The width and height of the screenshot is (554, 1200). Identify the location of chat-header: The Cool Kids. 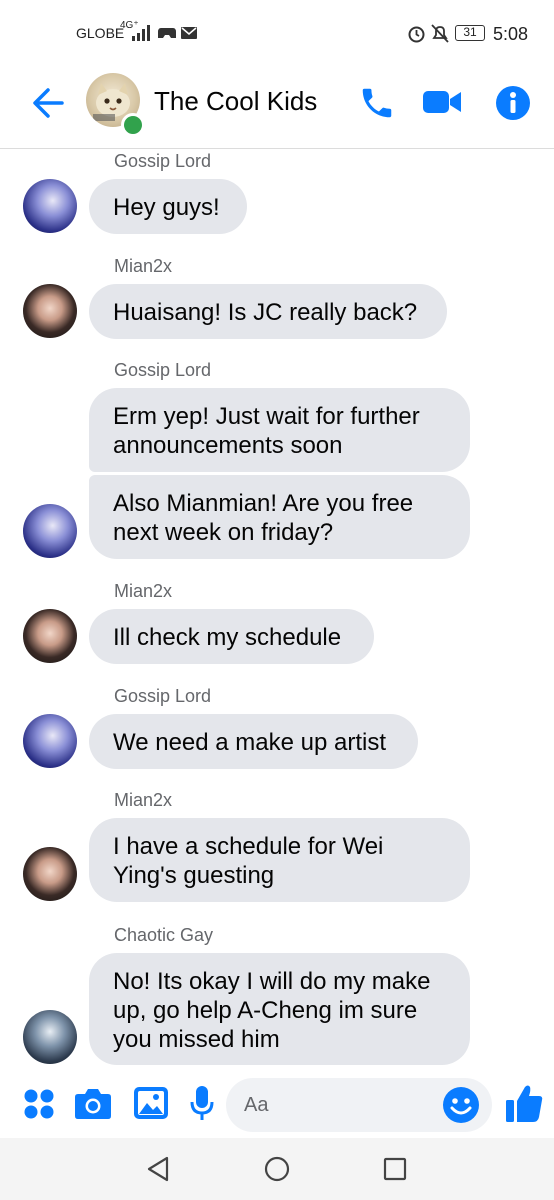
(277, 107).